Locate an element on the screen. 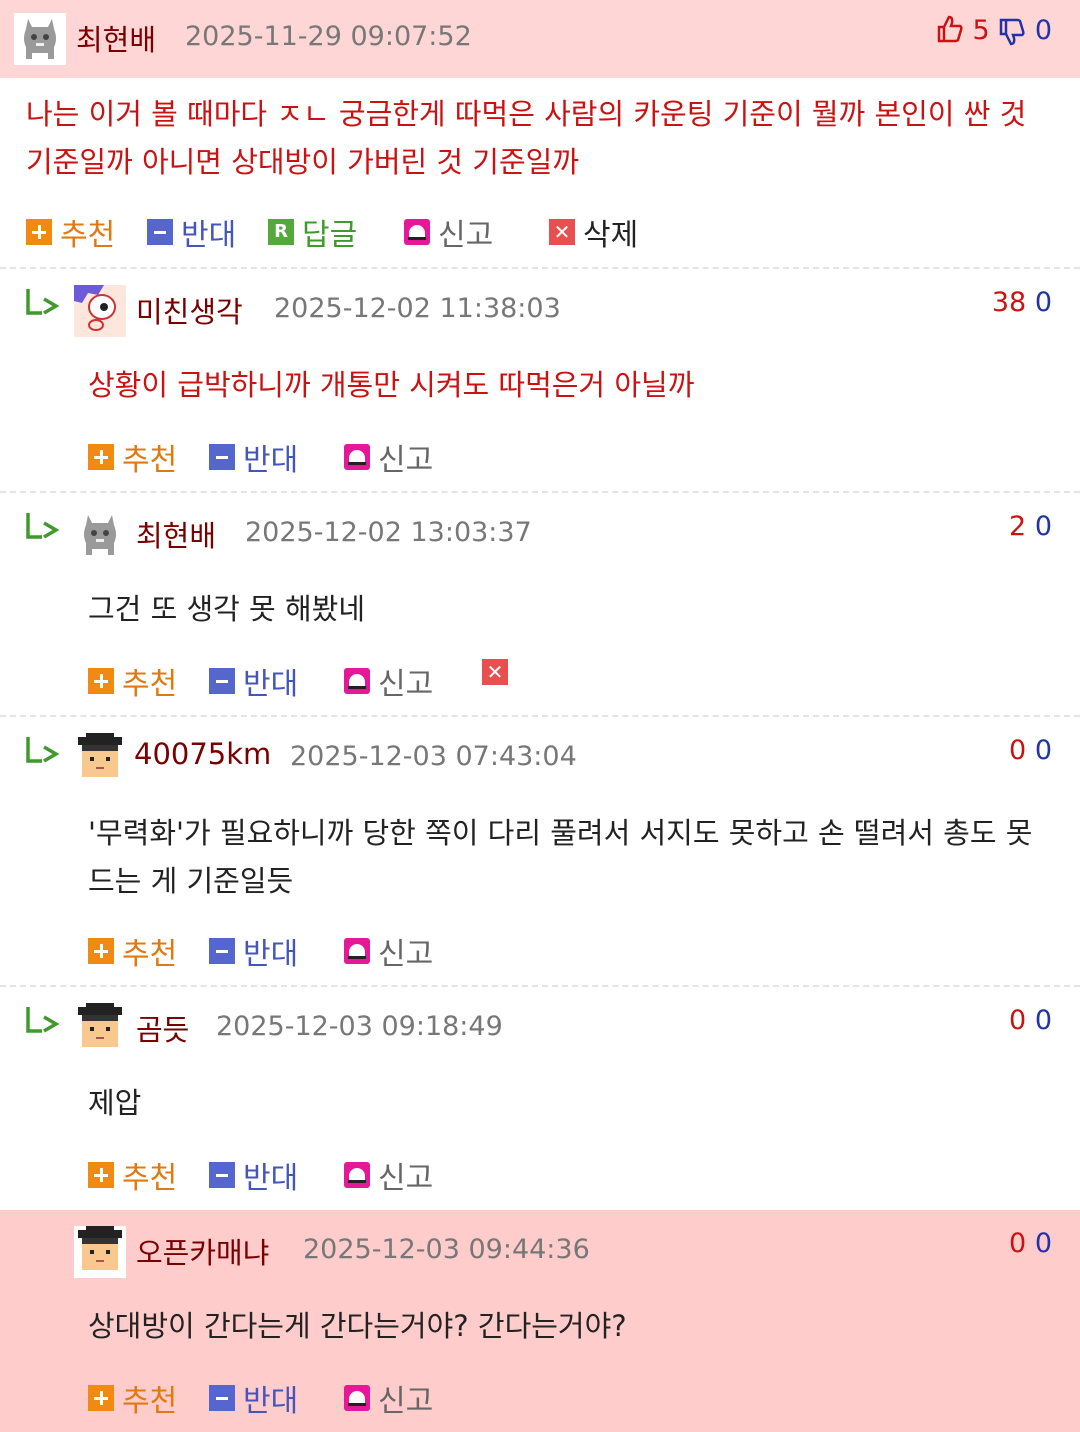 The image size is (1080, 1432). thumbs-up-icon is located at coordinates (954, 30).